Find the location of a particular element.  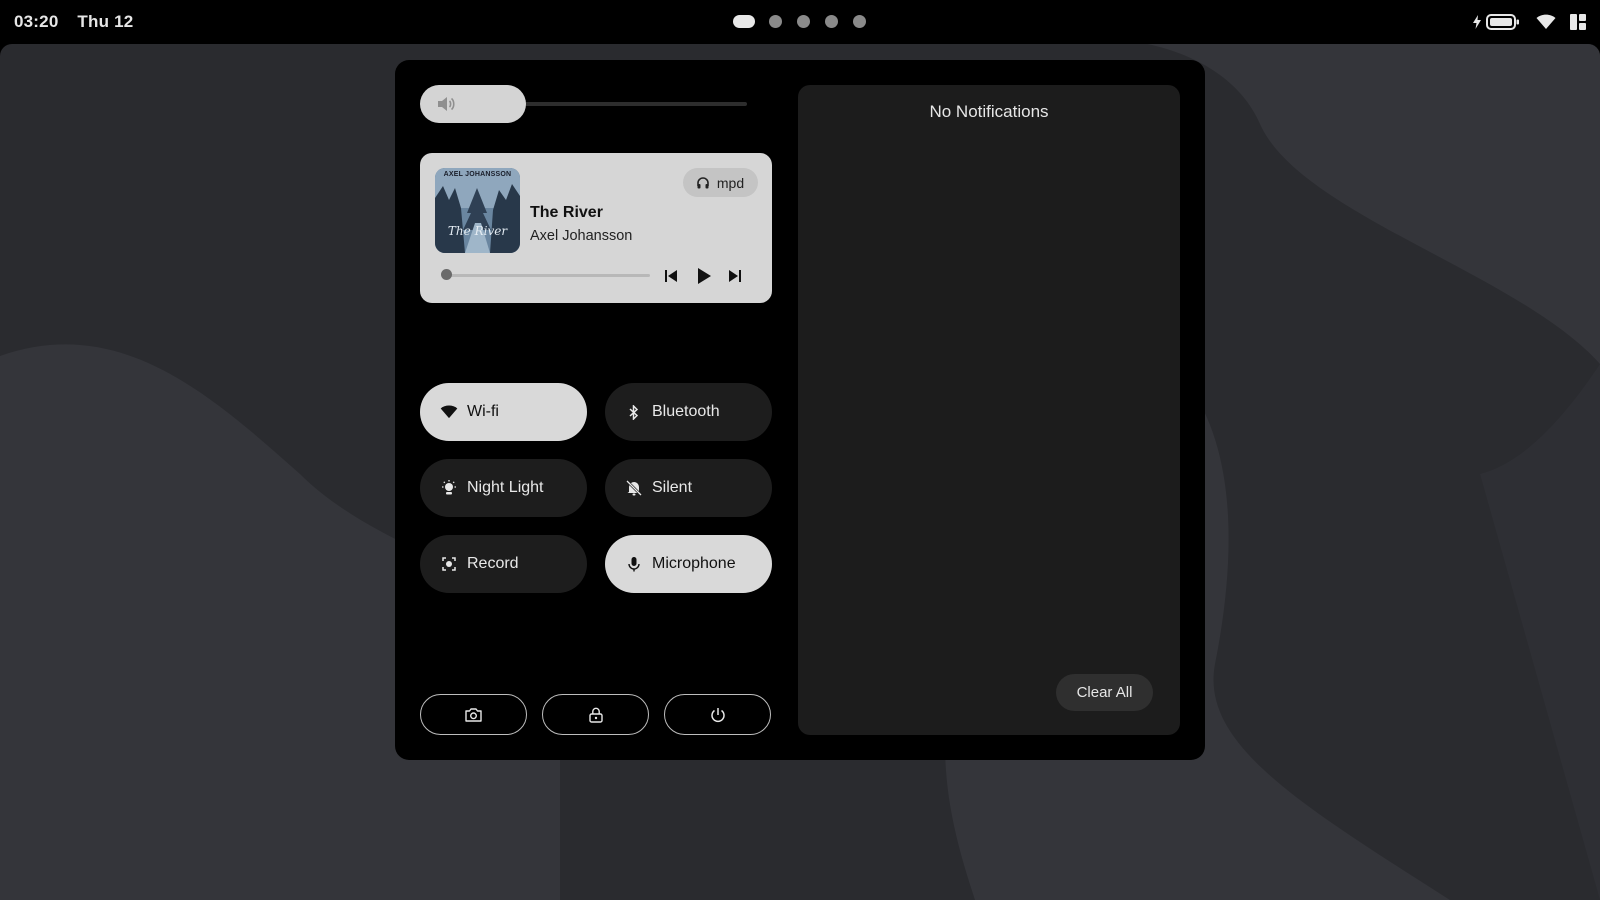

next-track-button is located at coordinates (735, 276).